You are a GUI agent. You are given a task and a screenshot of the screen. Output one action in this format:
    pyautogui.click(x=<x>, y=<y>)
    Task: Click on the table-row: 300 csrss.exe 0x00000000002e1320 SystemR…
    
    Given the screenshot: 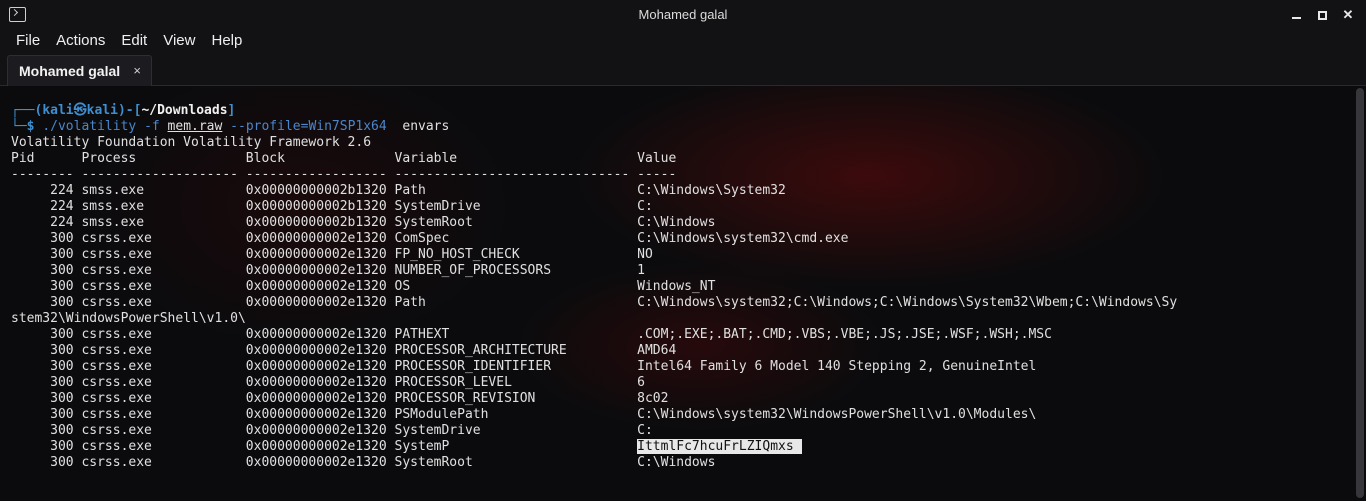 What is the action you would take?
    pyautogui.click(x=363, y=462)
    